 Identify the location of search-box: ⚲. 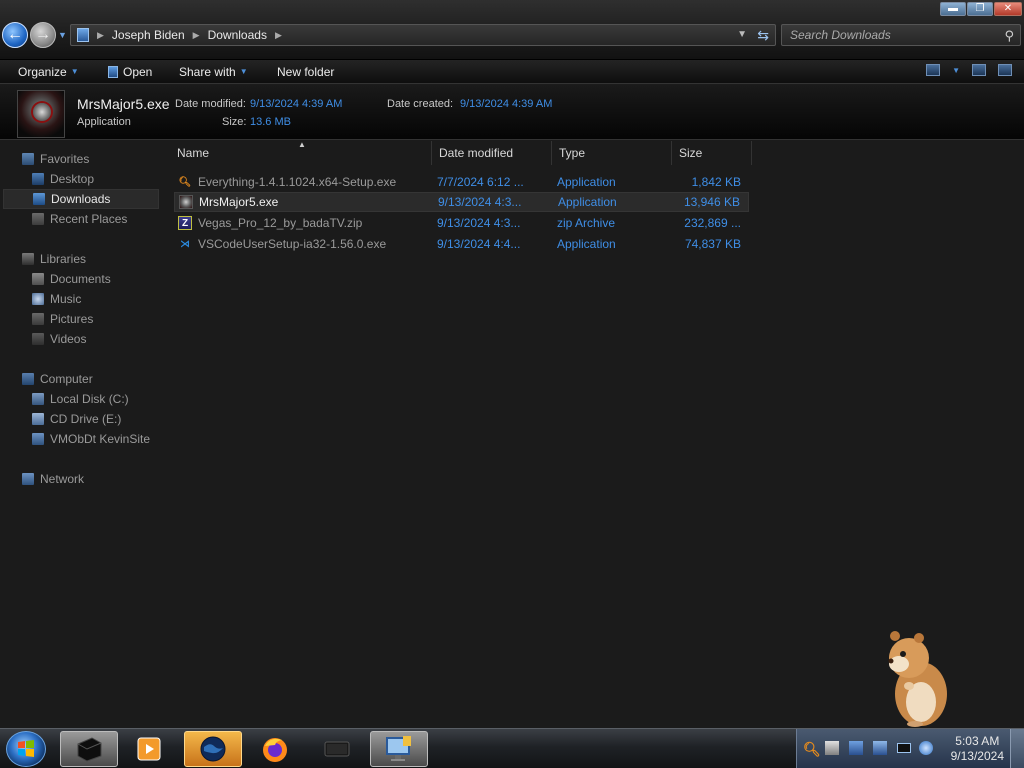
(901, 35).